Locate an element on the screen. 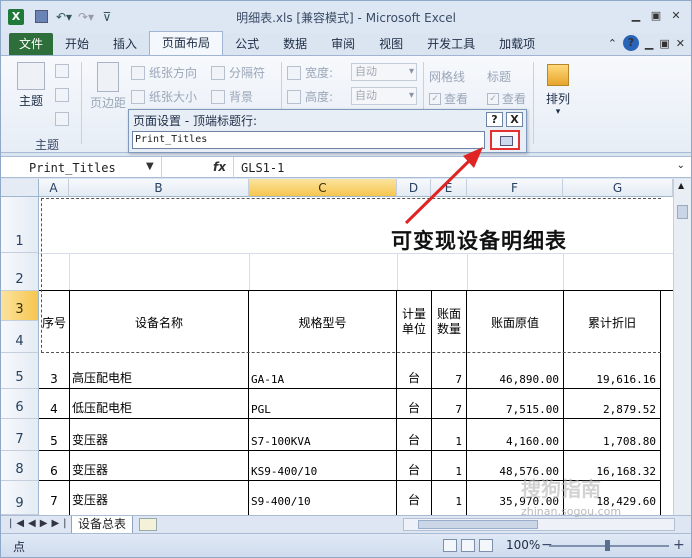 This screenshot has width=692, height=558. table-cell: KS9-400/10 is located at coordinates (322, 466).